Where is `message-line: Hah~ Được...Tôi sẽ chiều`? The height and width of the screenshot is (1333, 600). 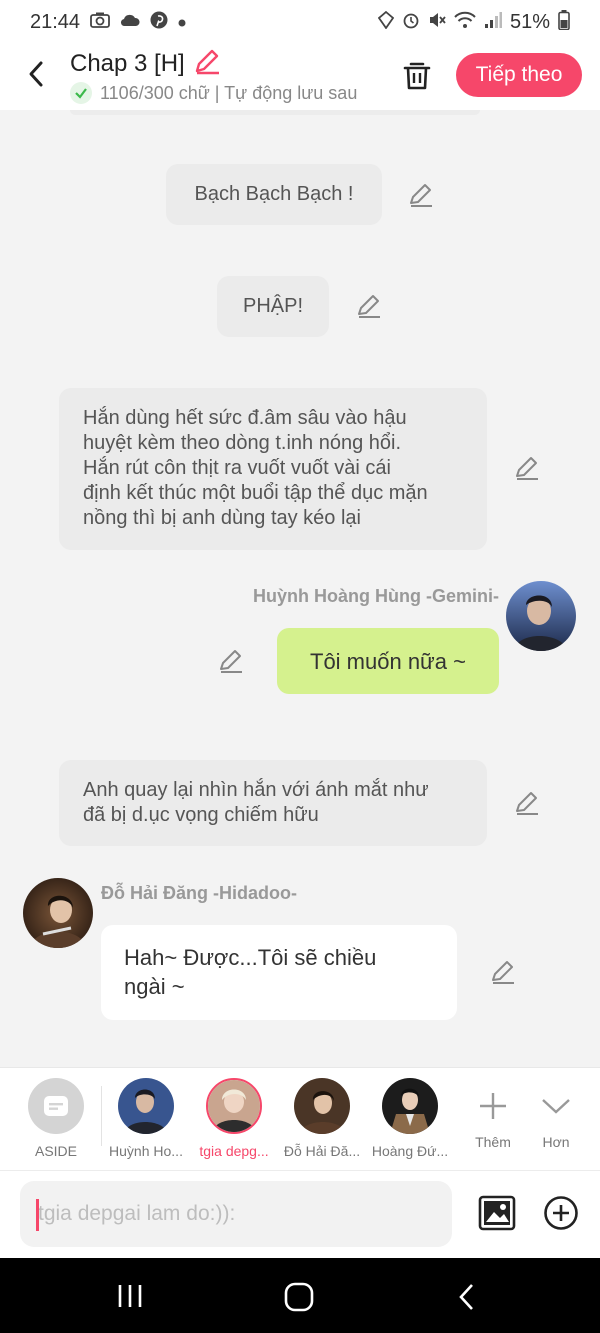 message-line: Hah~ Được...Tôi sẽ chiều is located at coordinates (250, 957).